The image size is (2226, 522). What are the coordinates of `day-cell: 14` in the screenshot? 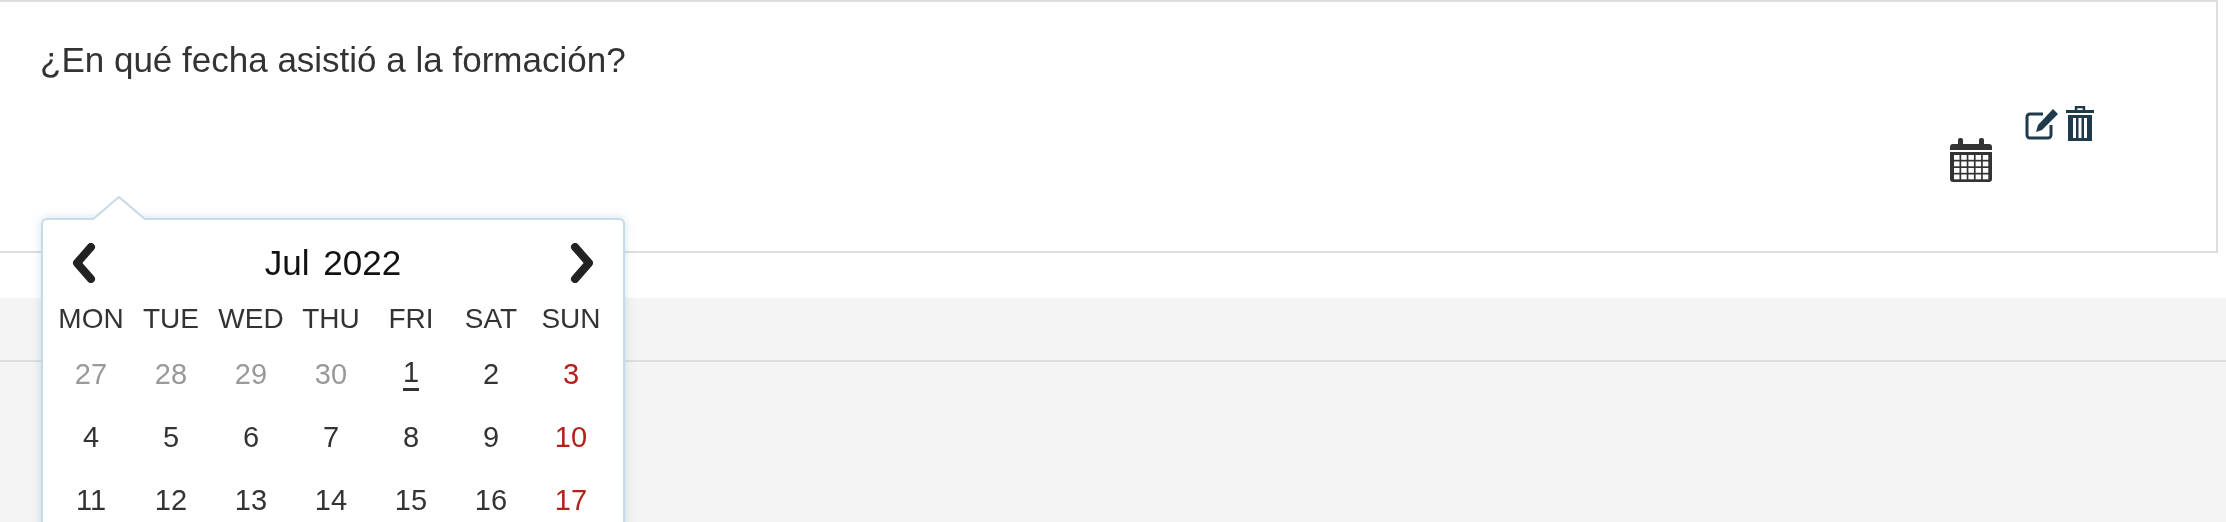 It's located at (331, 499).